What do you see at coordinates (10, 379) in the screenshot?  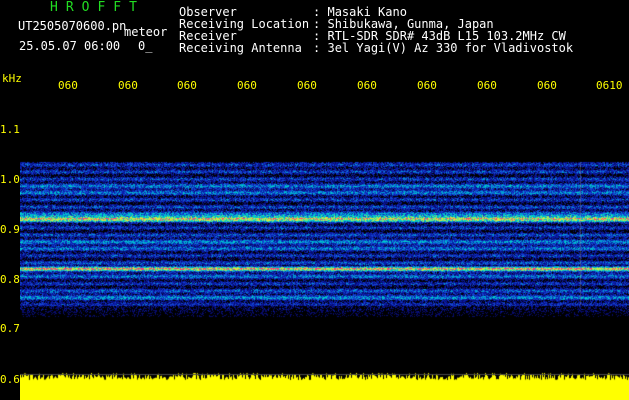 I see `y-tick-label: 0.6` at bounding box center [10, 379].